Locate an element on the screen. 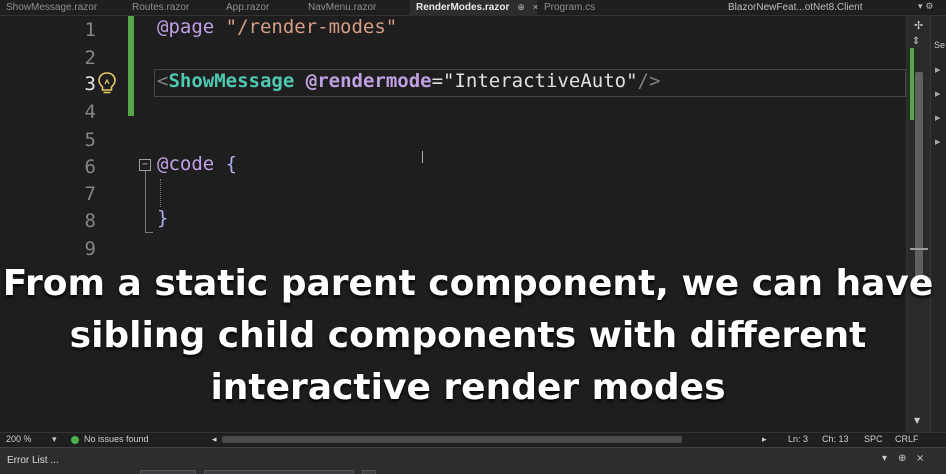 The width and height of the screenshot is (946, 474). zoom-dropdown-icon: ▾ is located at coordinates (54, 439).